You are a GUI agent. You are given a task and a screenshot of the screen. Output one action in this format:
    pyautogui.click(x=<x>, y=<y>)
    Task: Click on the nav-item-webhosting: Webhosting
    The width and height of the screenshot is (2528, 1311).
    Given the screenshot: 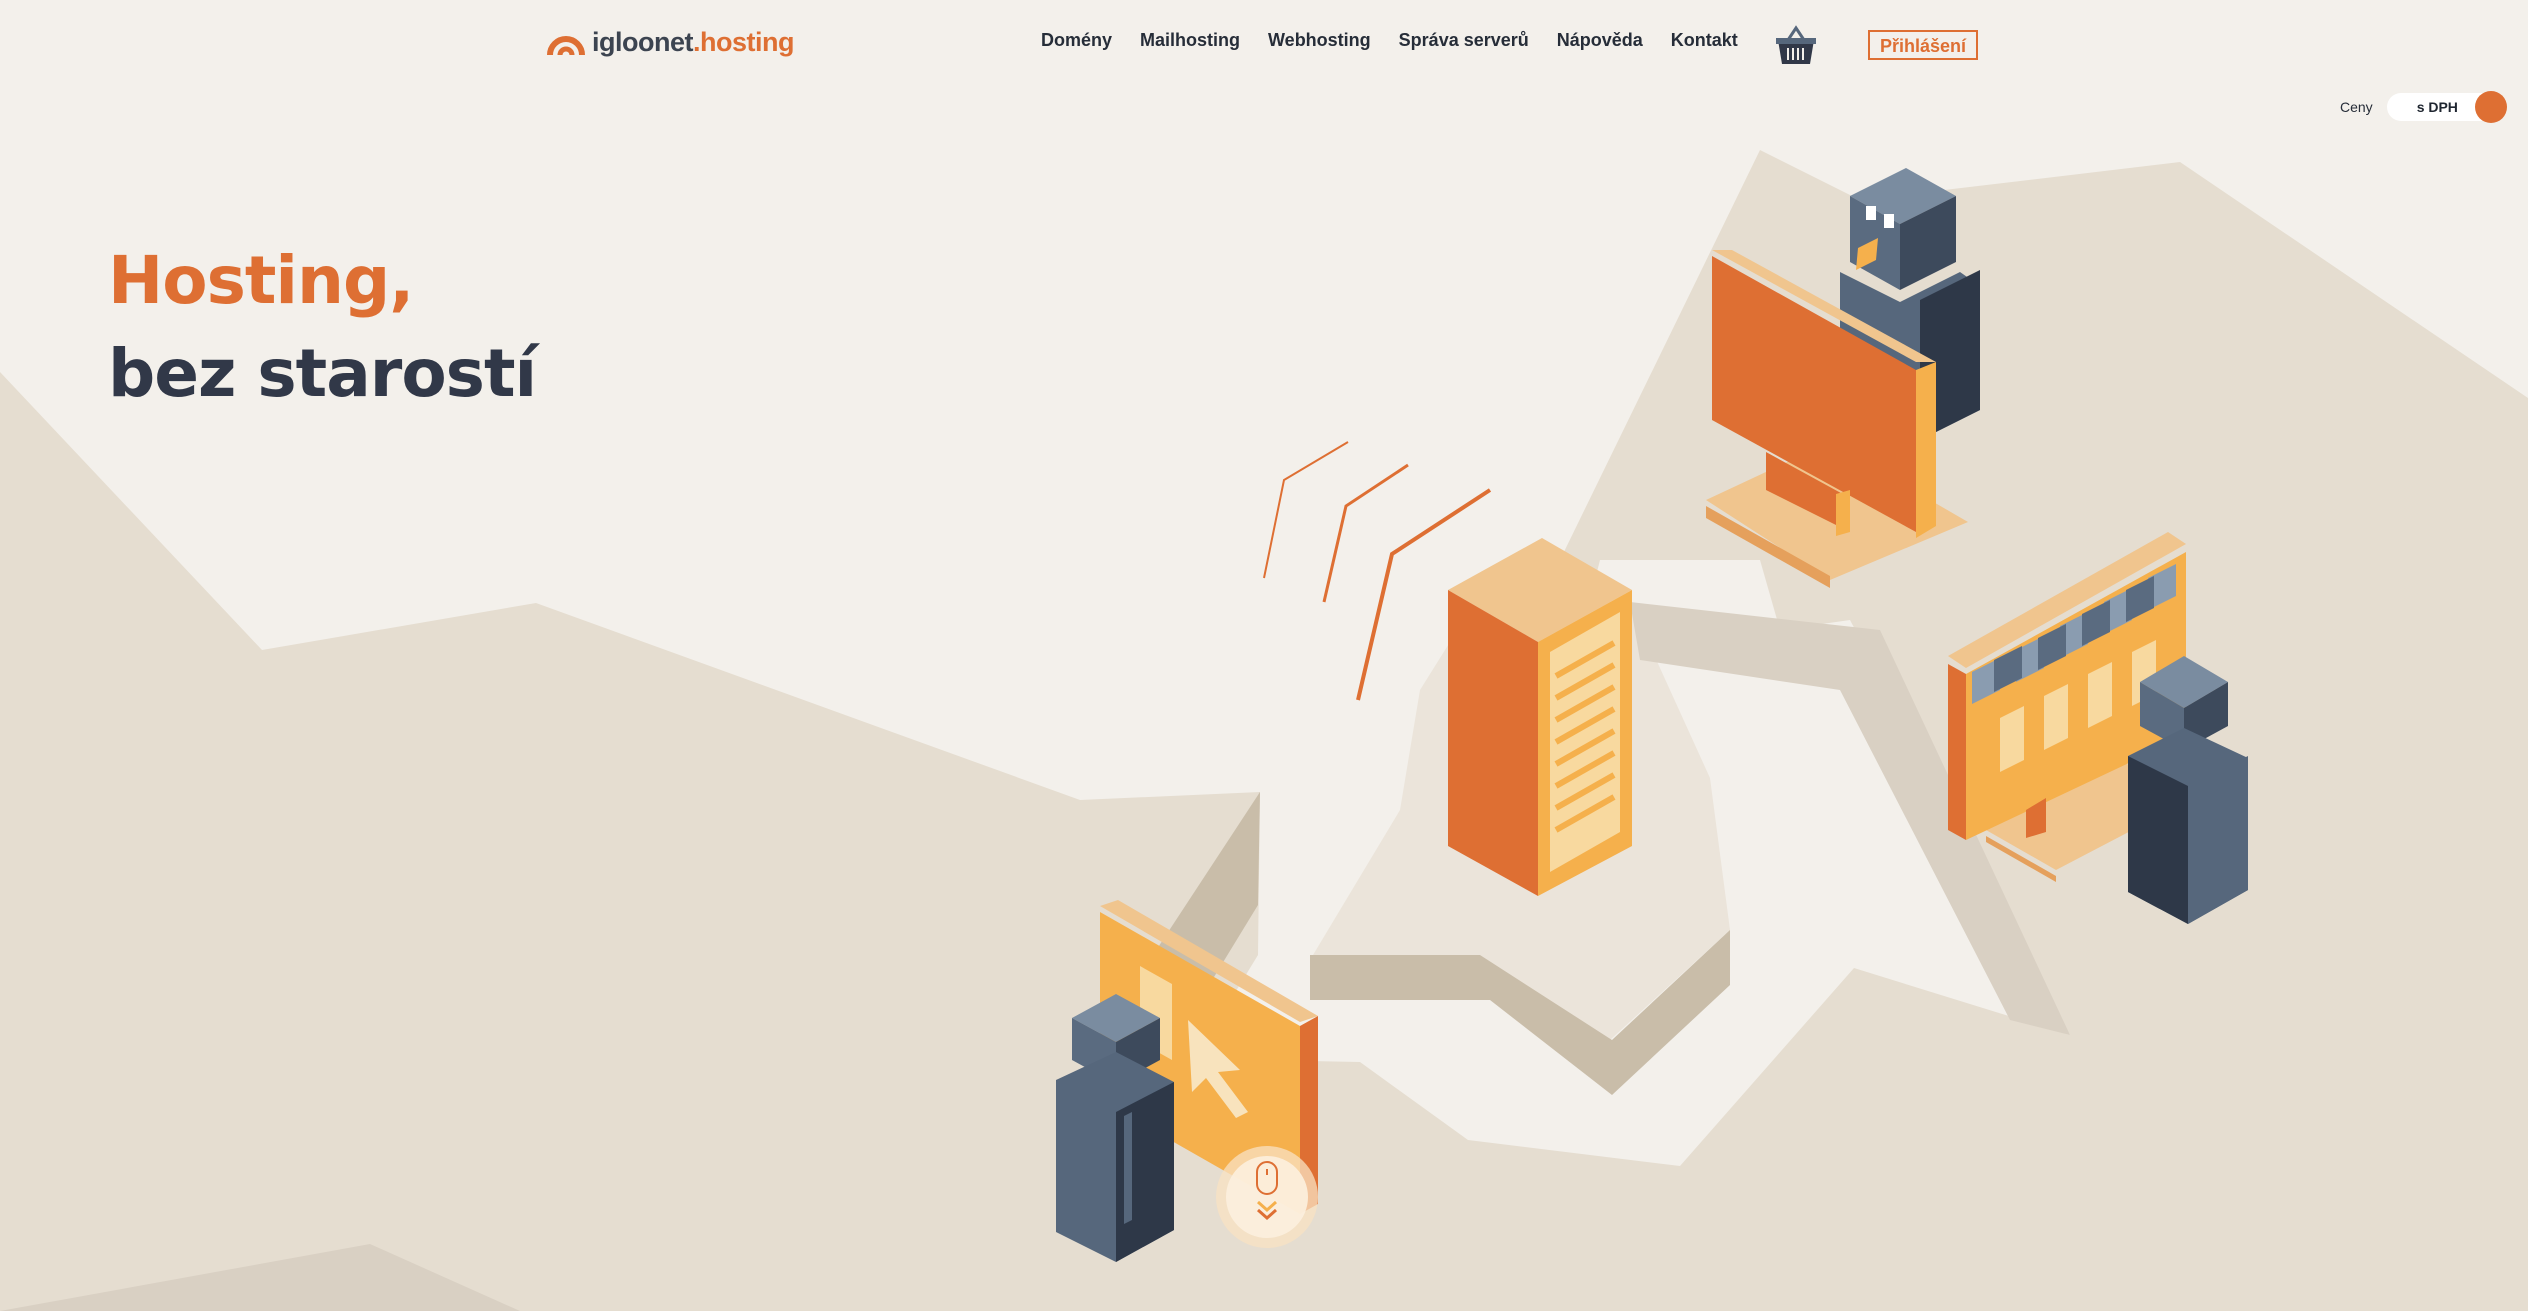 What is the action you would take?
    pyautogui.click(x=1319, y=40)
    